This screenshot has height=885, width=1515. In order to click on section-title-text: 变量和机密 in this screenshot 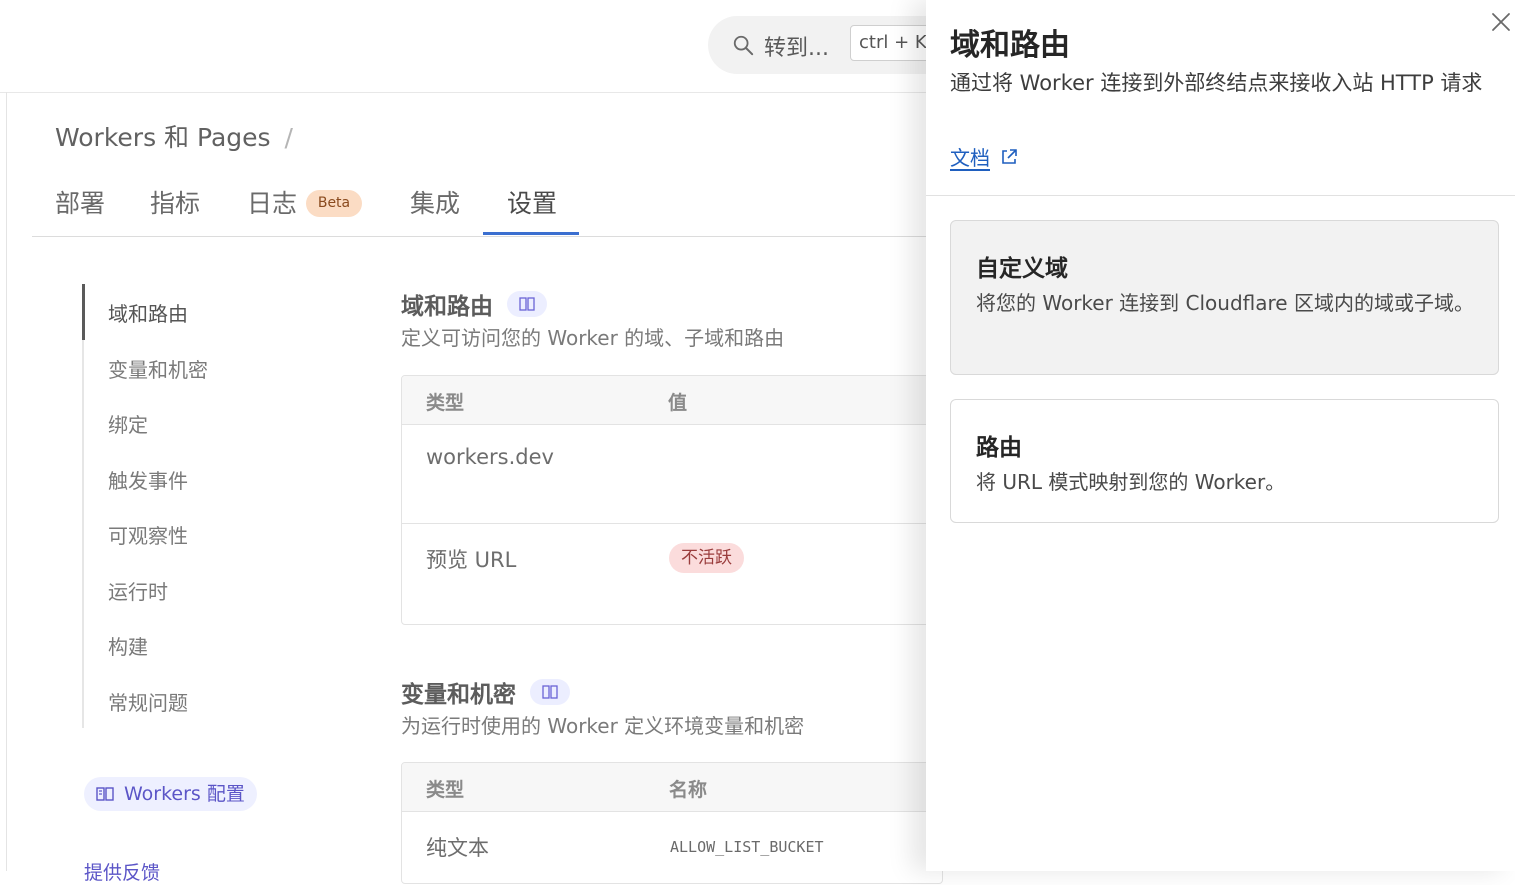, I will do `click(458, 695)`.